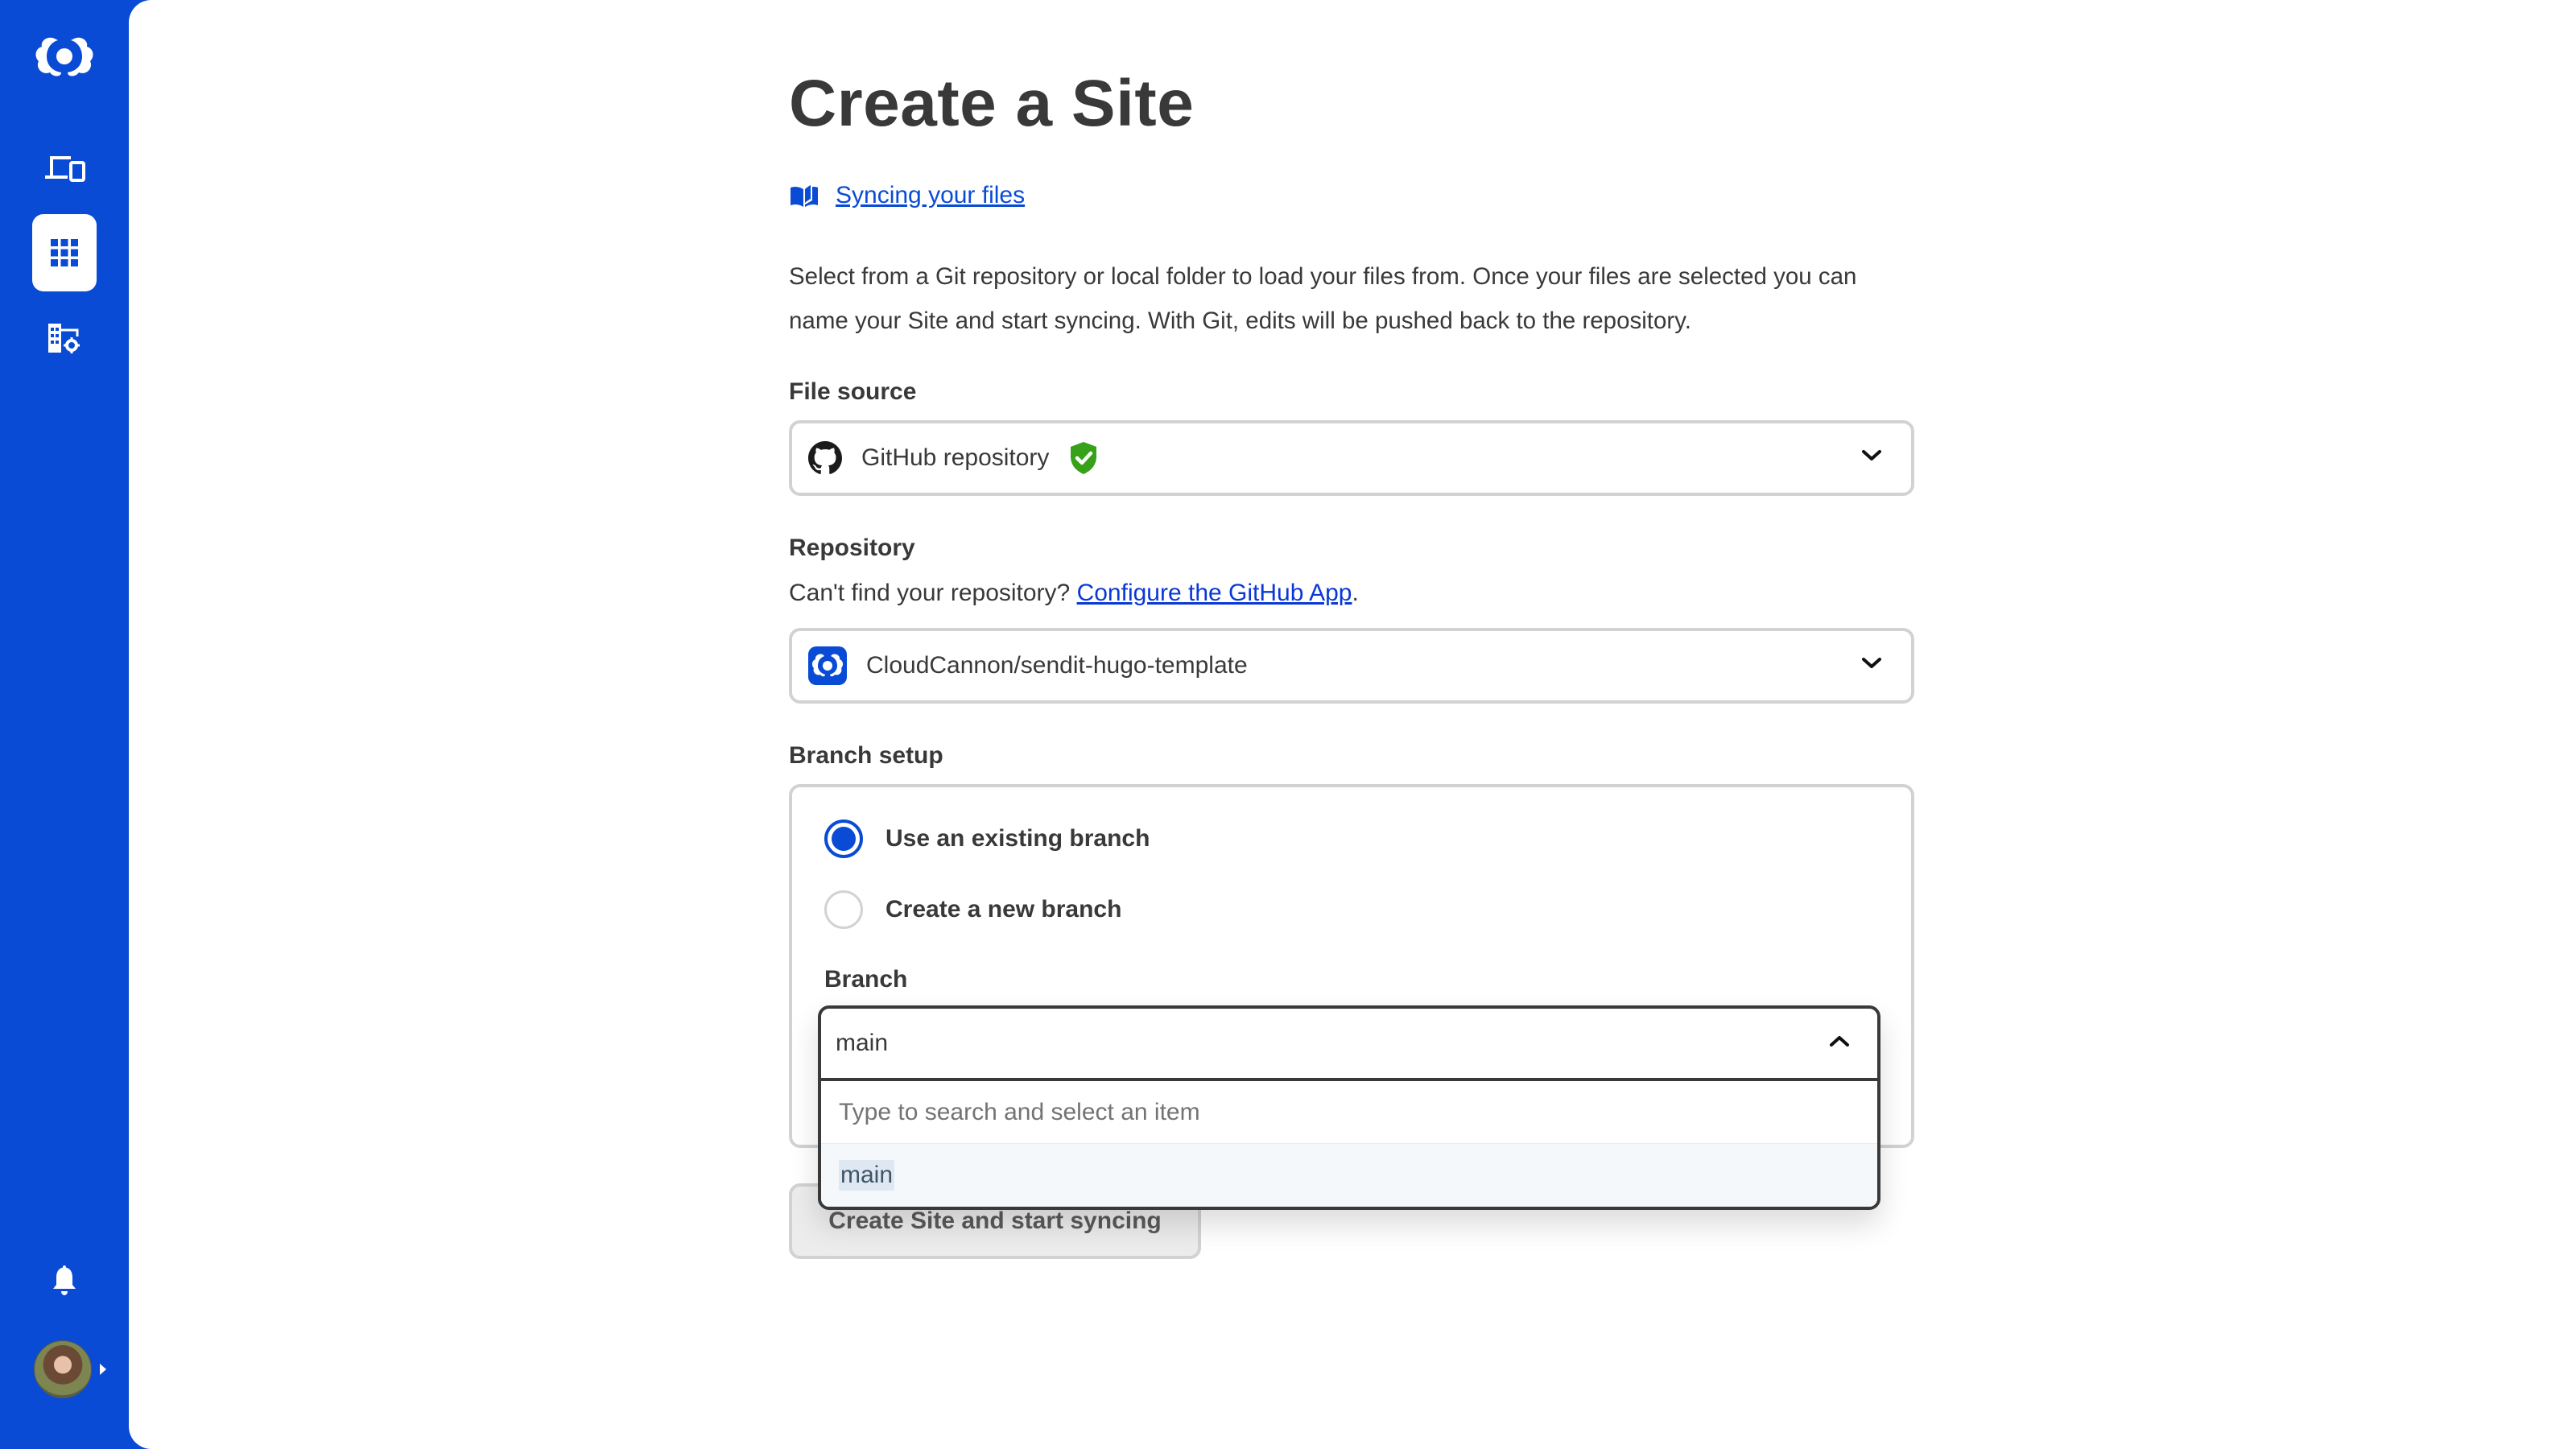 The width and height of the screenshot is (2576, 1449). I want to click on caret-right-icon, so click(103, 1369).